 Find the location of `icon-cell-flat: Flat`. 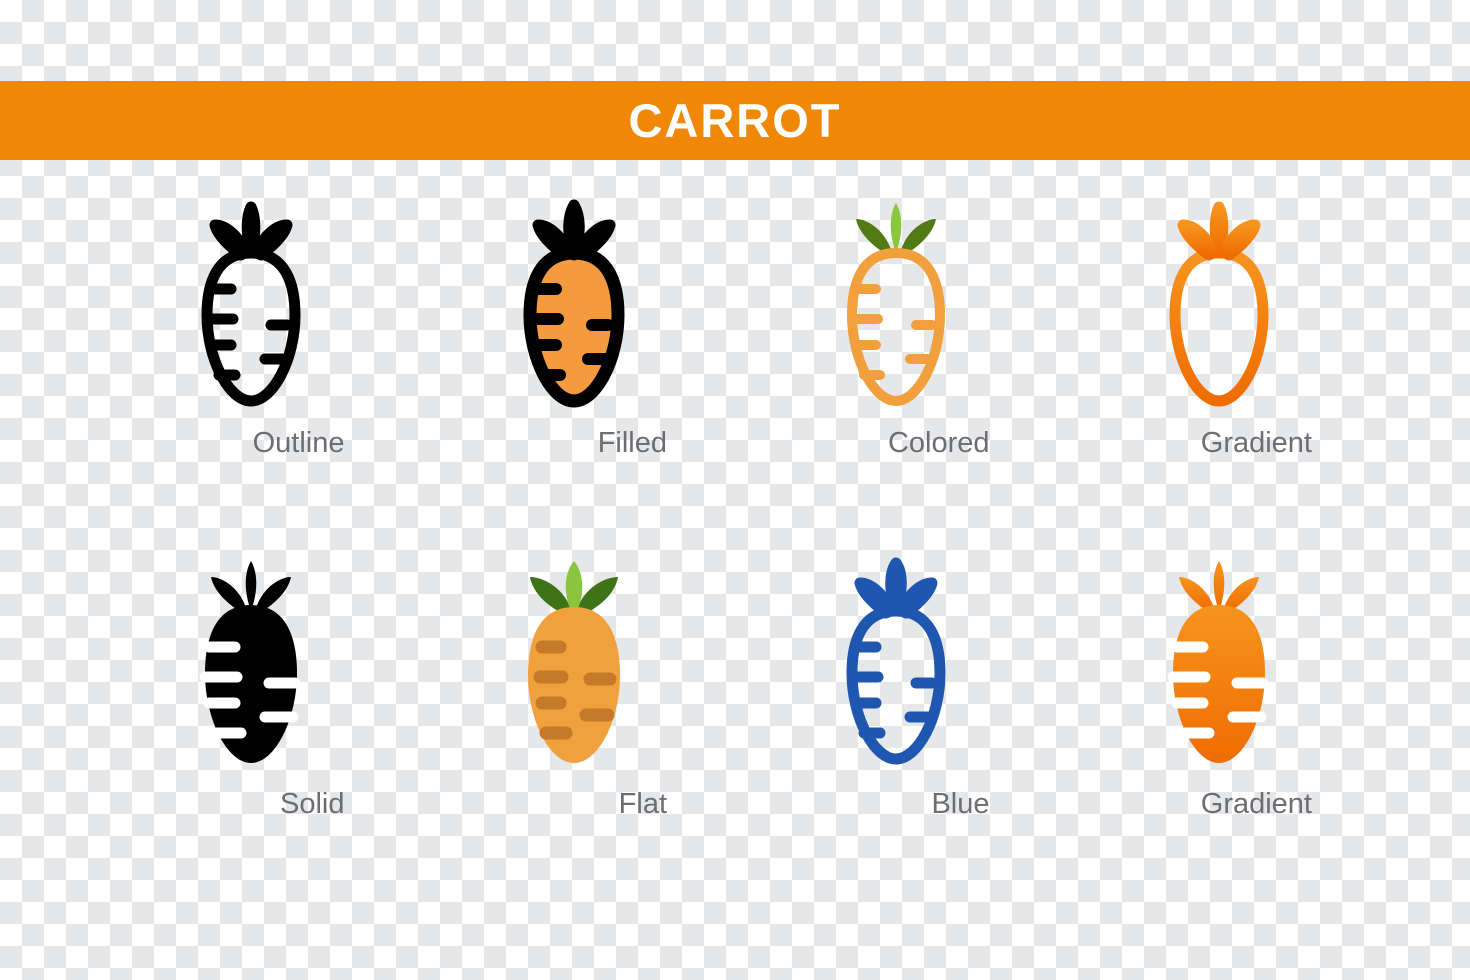

icon-cell-flat: Flat is located at coordinates (574, 725).